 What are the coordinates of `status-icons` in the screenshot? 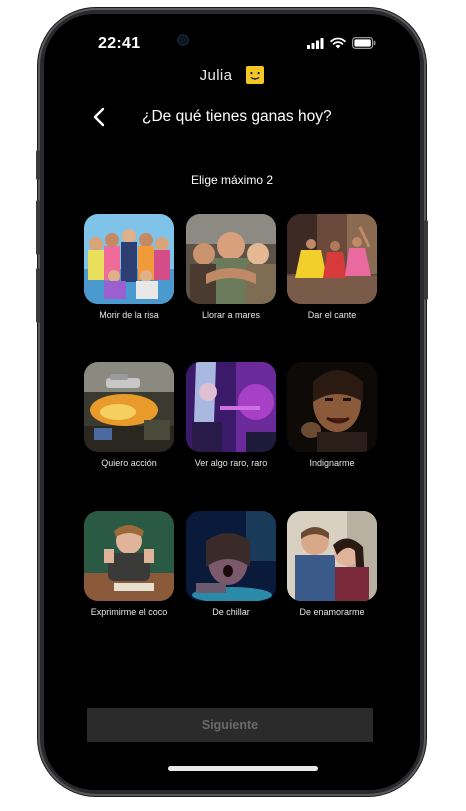 It's located at (341, 43).